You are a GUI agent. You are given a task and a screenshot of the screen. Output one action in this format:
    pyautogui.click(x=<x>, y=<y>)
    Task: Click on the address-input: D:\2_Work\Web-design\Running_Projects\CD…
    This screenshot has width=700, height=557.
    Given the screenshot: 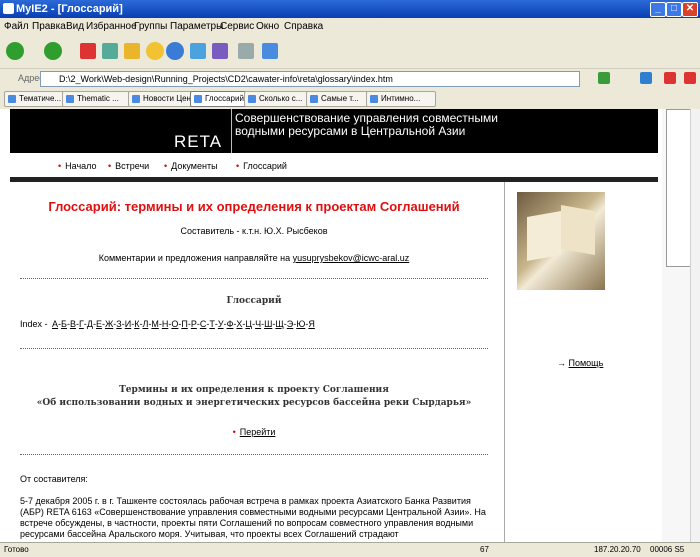 What is the action you would take?
    pyautogui.click(x=310, y=79)
    